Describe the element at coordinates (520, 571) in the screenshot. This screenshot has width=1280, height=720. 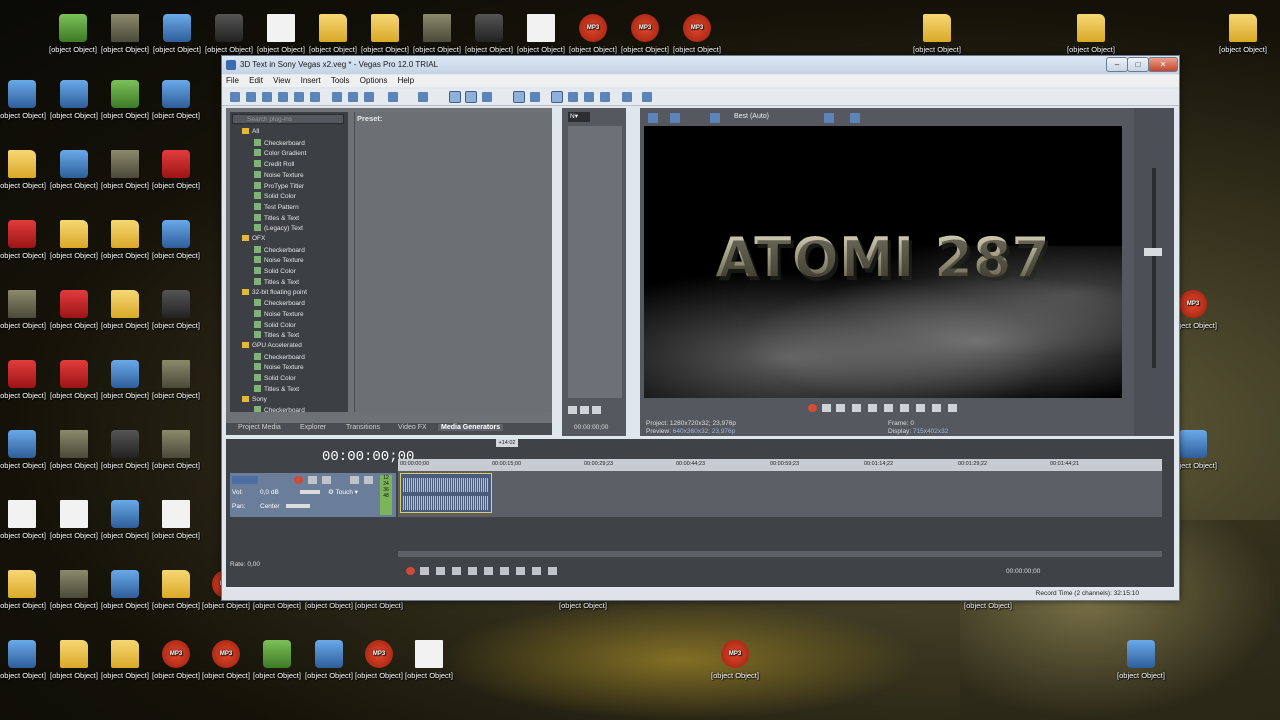
I see `timeline-end-icon` at that location.